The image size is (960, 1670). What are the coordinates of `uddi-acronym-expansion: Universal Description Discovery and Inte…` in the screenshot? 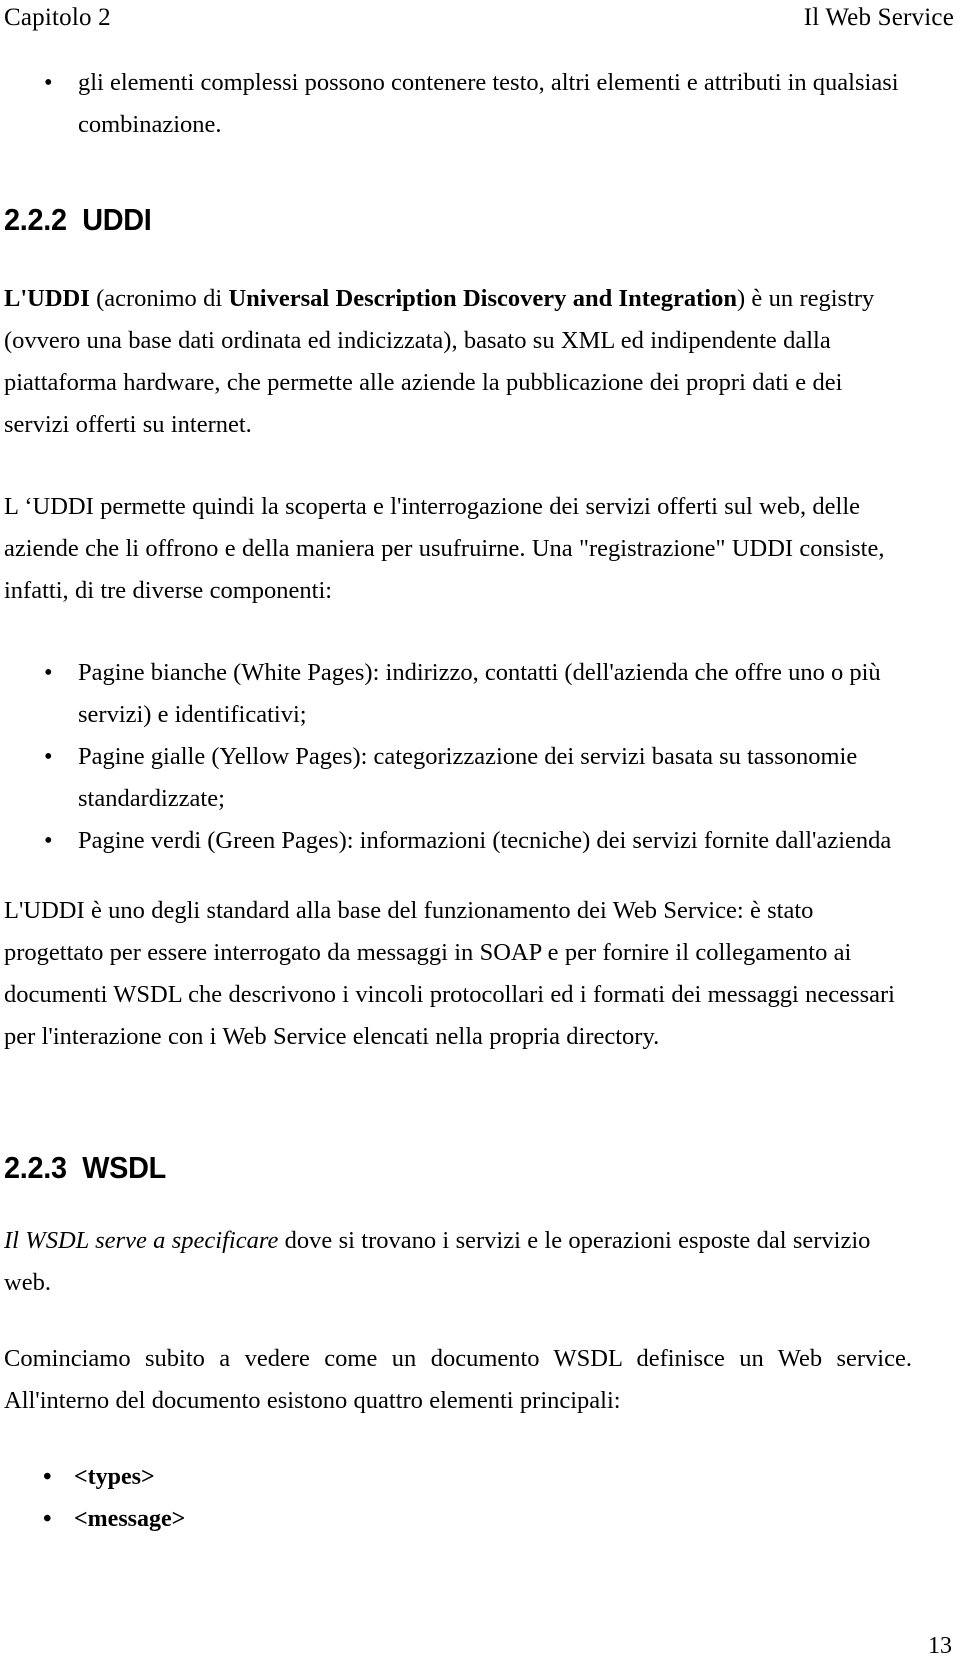 It's located at (482, 298).